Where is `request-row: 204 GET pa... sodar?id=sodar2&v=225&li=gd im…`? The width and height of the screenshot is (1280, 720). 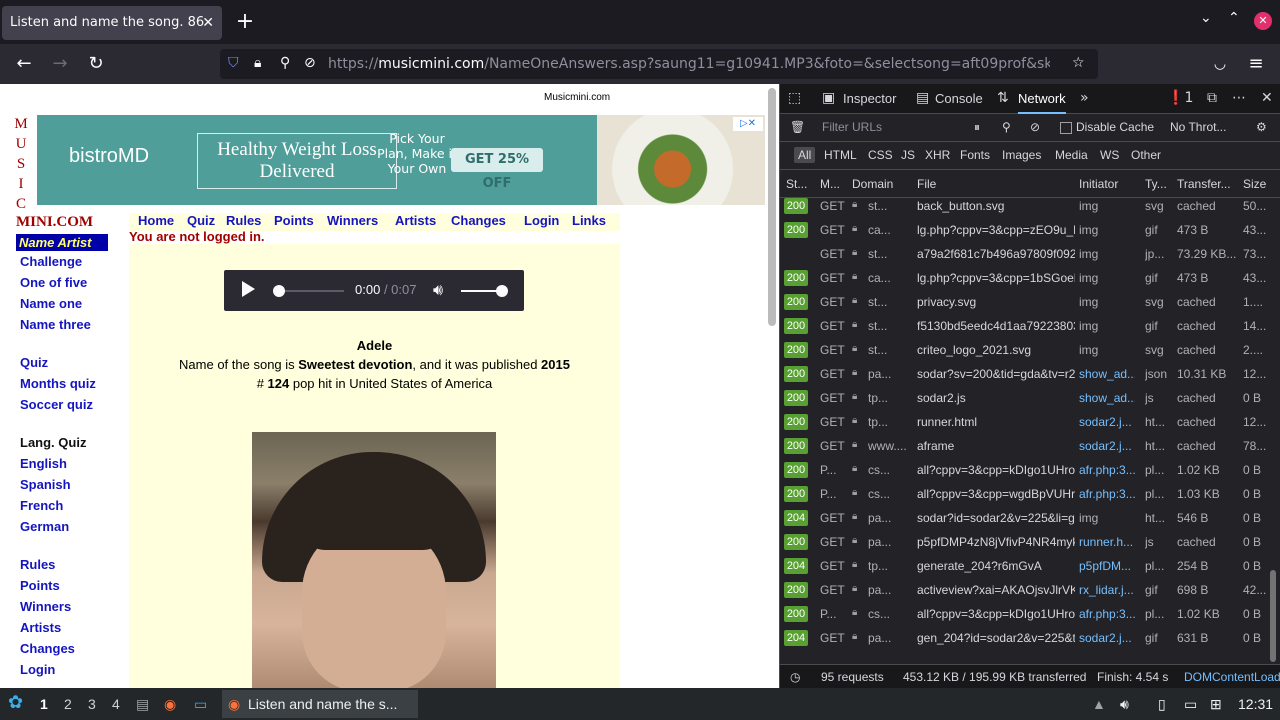 request-row: 204 GET pa... sodar?id=sodar2&v=225&li=gd im… is located at coordinates (1025, 518).